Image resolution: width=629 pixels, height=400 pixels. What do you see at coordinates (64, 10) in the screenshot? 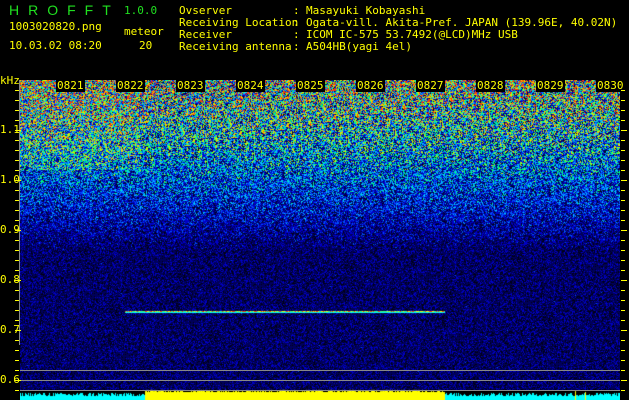
I see `app-title: HROFFT` at bounding box center [64, 10].